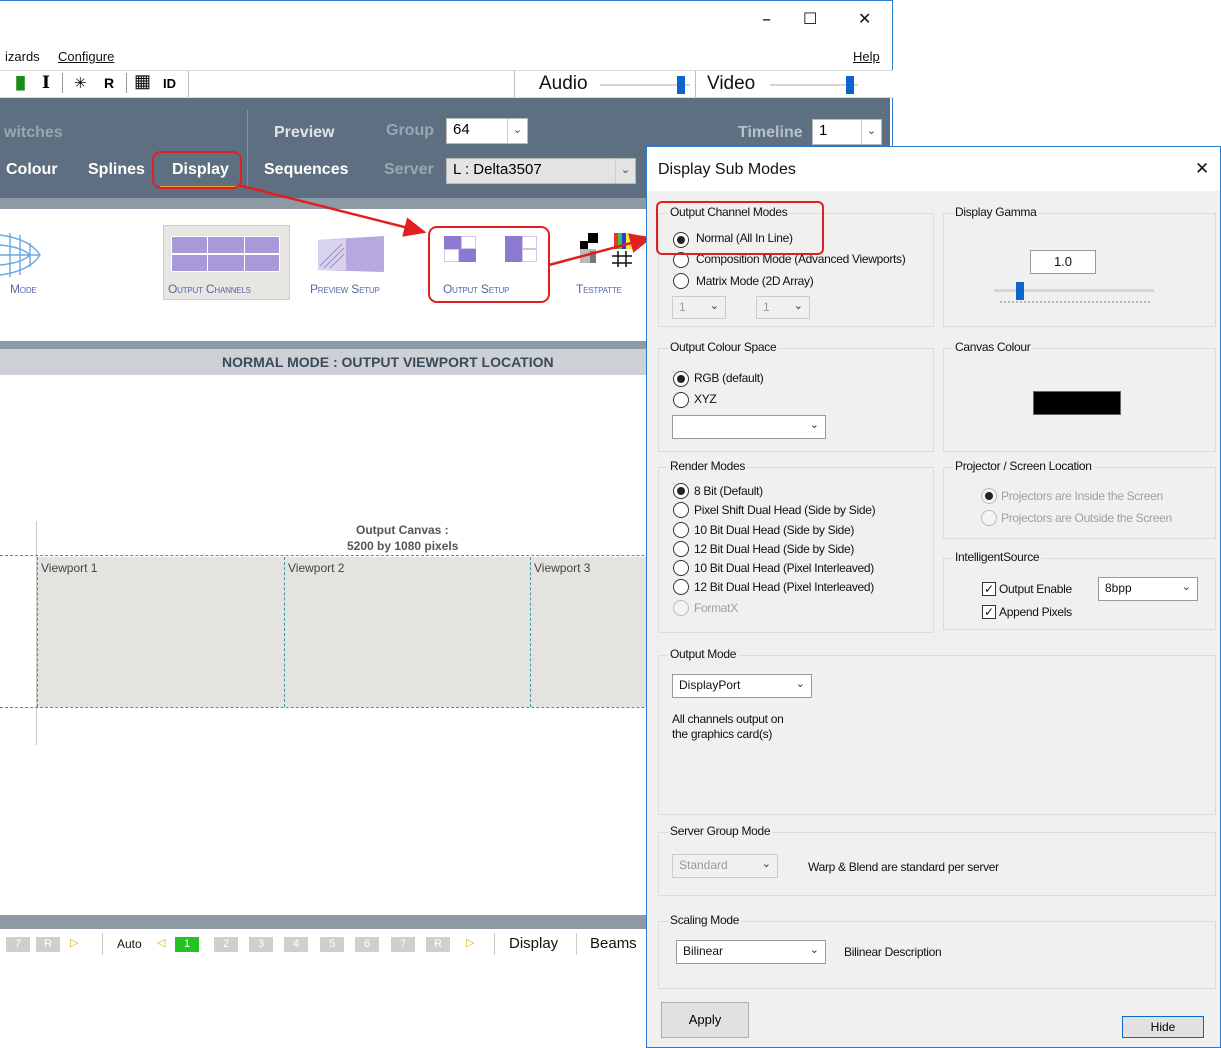 Image resolution: width=1221 pixels, height=1048 pixels. I want to click on radio-label: Projectors are Inside the Screen, so click(1082, 496).